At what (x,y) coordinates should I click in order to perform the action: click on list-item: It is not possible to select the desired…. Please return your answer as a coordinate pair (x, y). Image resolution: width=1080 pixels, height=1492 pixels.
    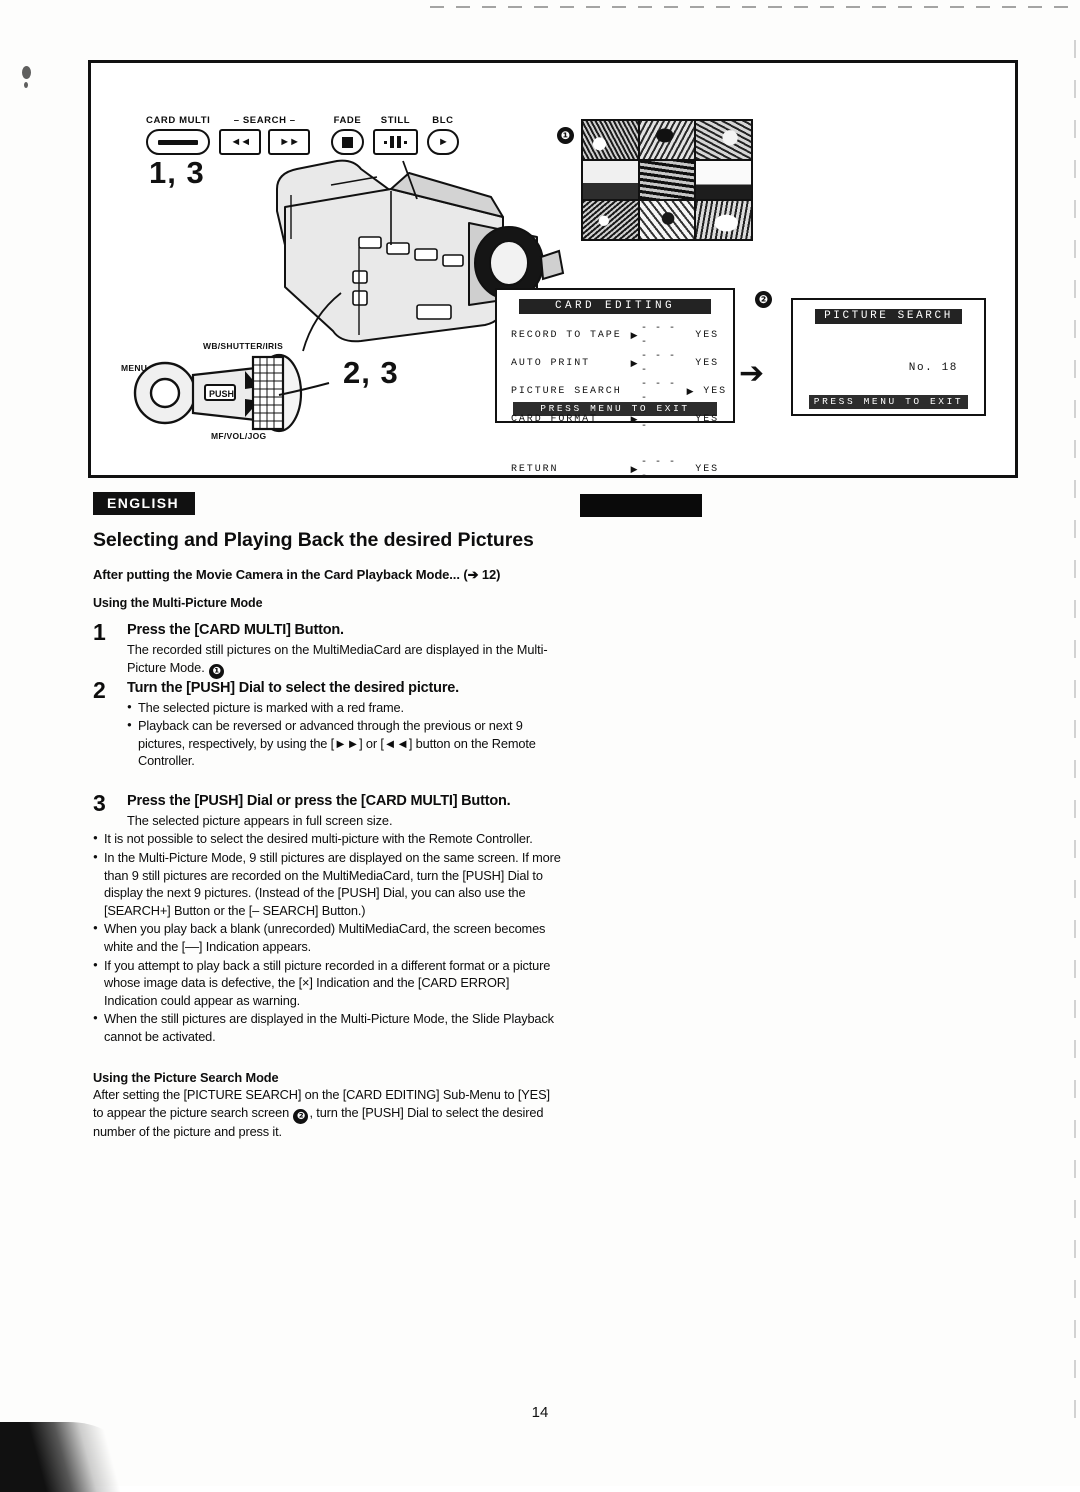
    Looking at the image, I should click on (328, 838).